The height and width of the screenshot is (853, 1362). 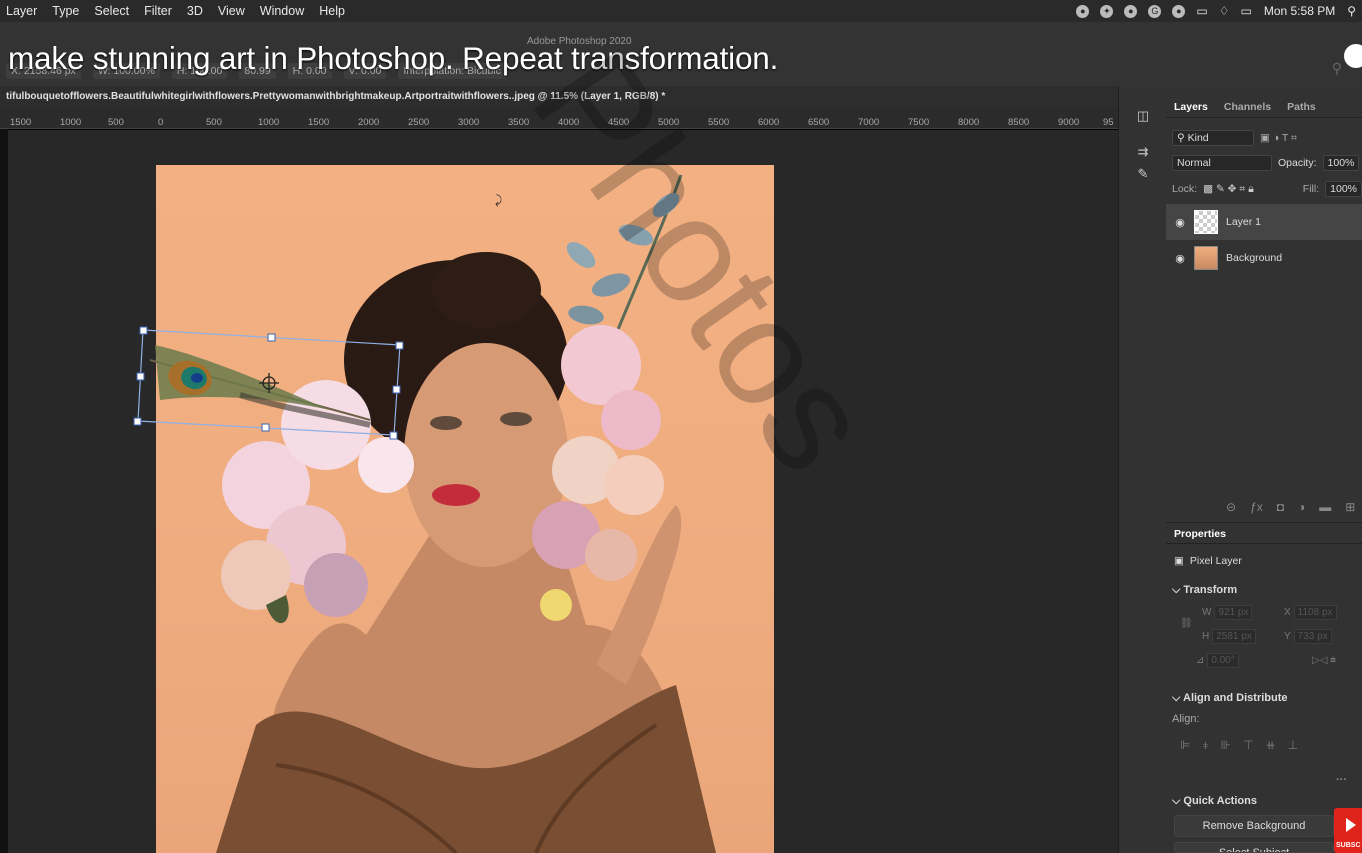 I want to click on layer-row-background: ◉ Background, so click(x=1264, y=258).